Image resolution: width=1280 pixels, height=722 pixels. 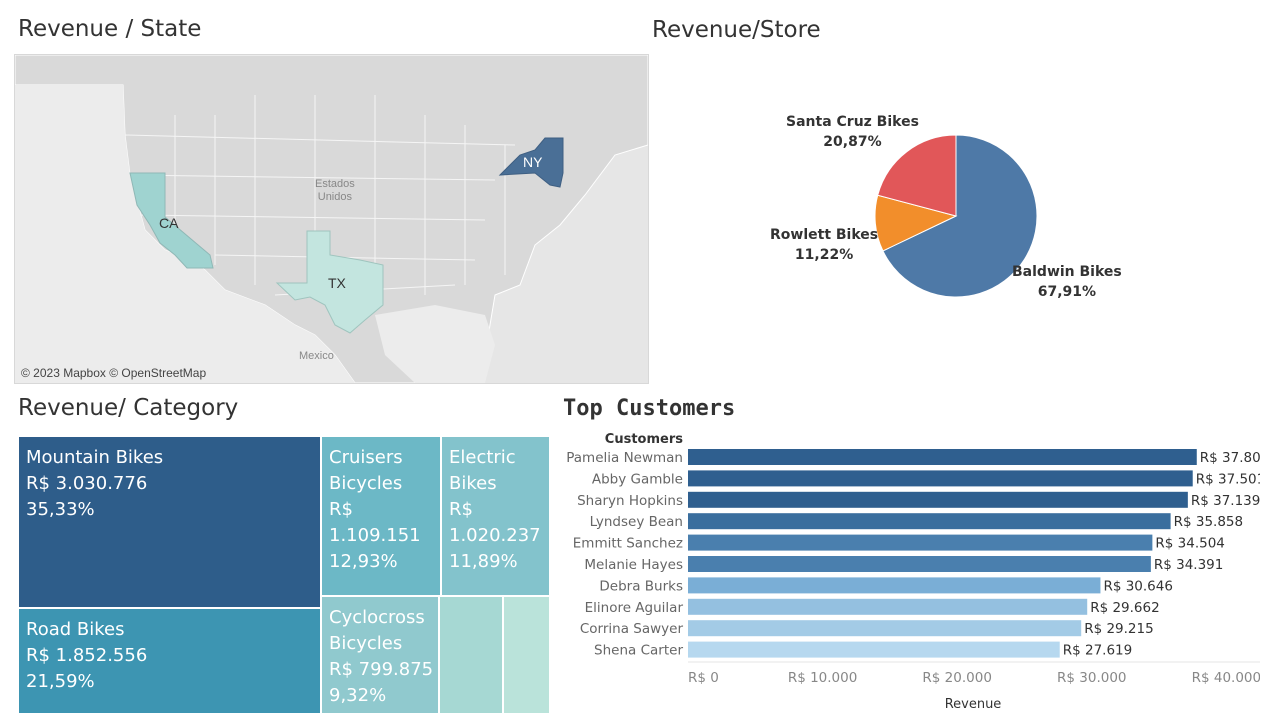 I want to click on bar-value-label: R$ 37.501, so click(x=1228, y=479).